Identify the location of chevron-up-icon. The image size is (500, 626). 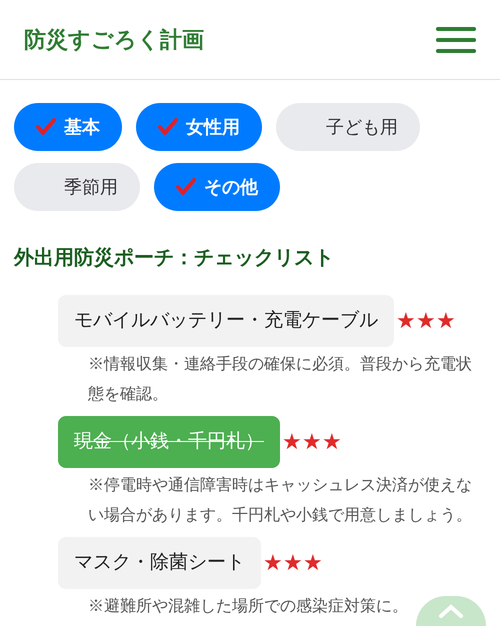
(451, 611).